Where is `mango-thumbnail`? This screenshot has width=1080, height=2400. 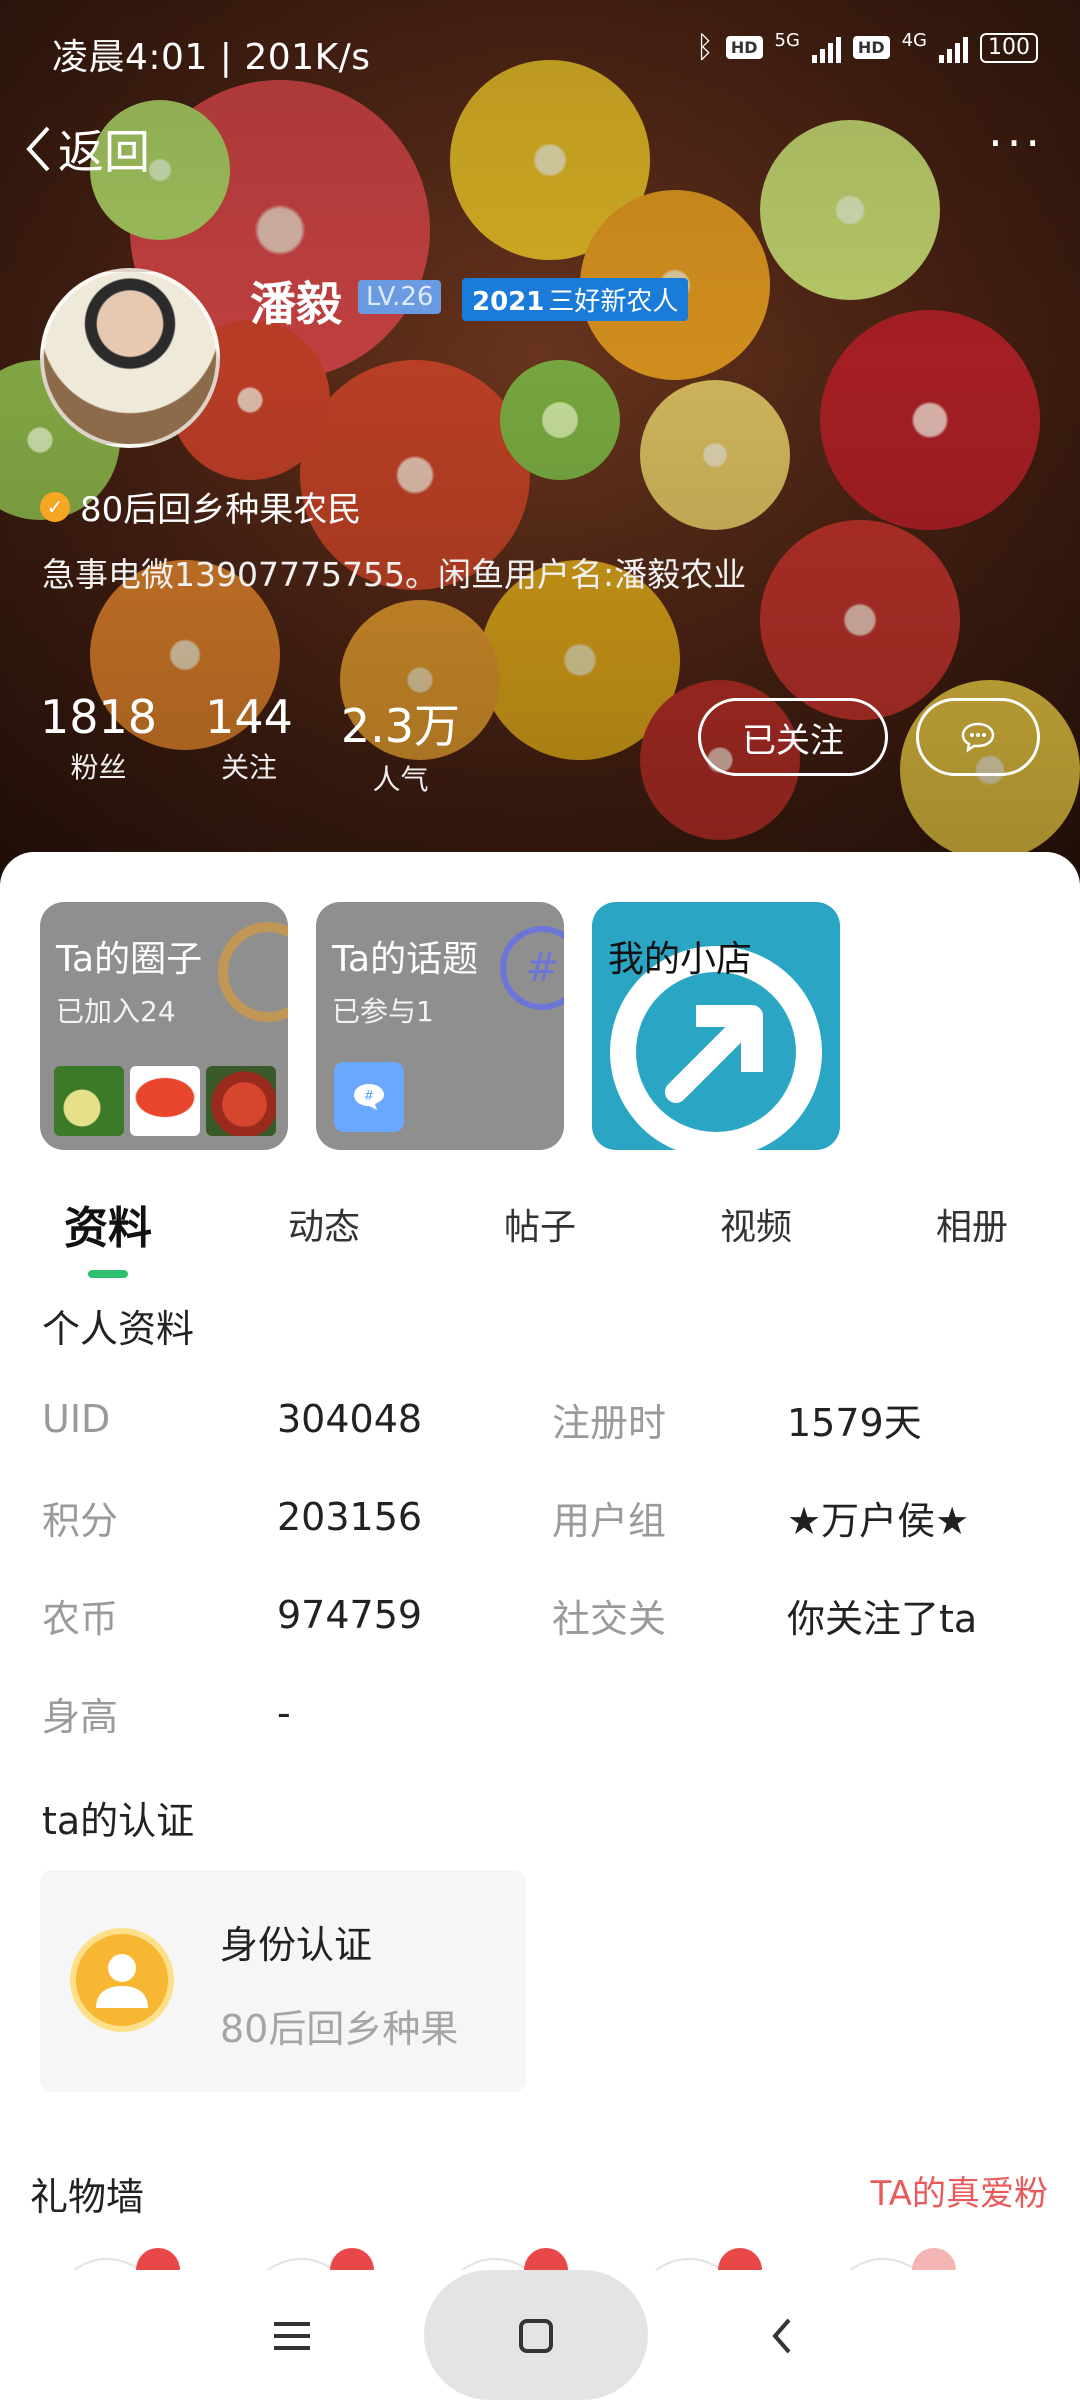 mango-thumbnail is located at coordinates (241, 1101).